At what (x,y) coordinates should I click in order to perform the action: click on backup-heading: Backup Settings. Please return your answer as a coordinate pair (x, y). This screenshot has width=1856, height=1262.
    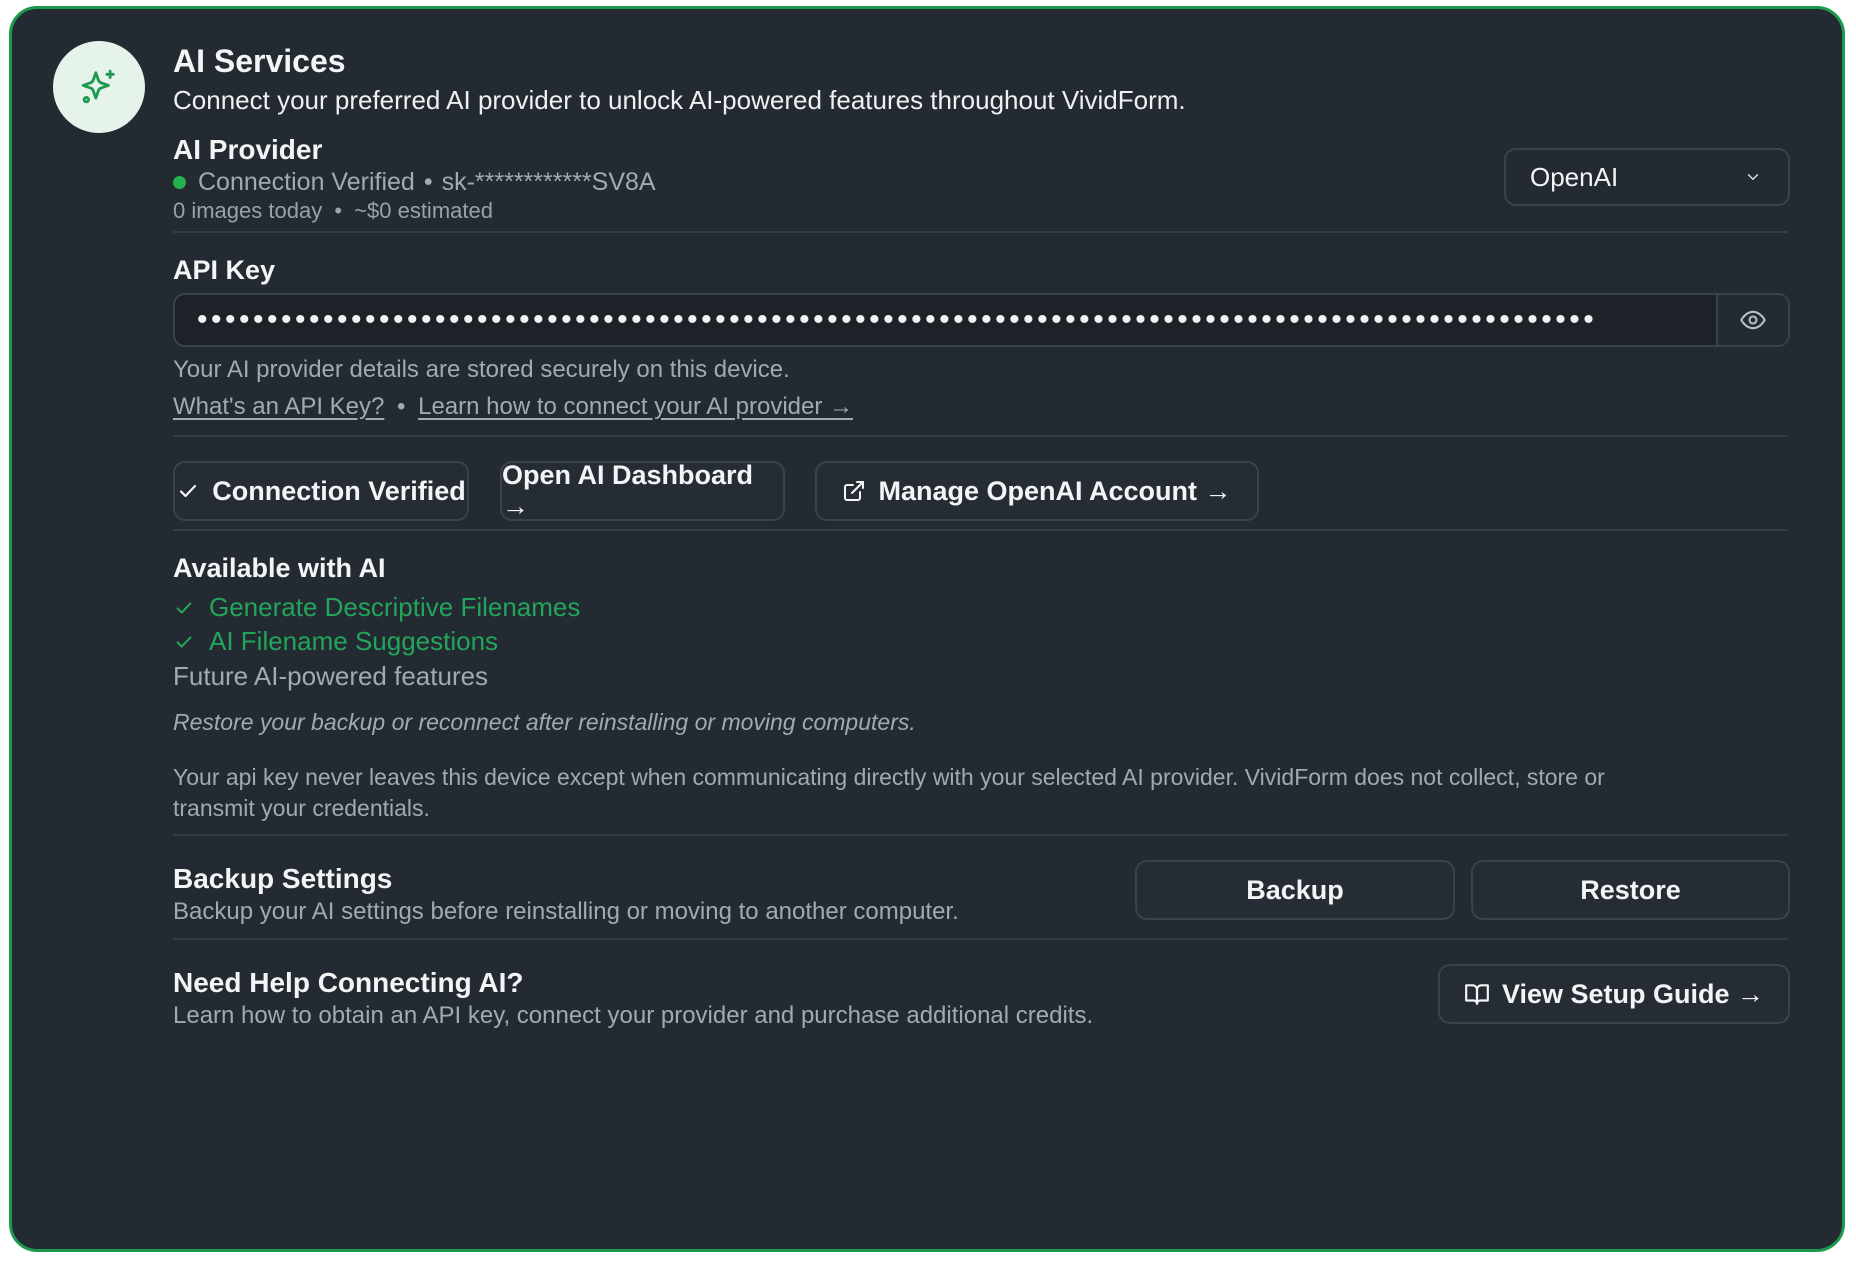
    Looking at the image, I should click on (283, 878).